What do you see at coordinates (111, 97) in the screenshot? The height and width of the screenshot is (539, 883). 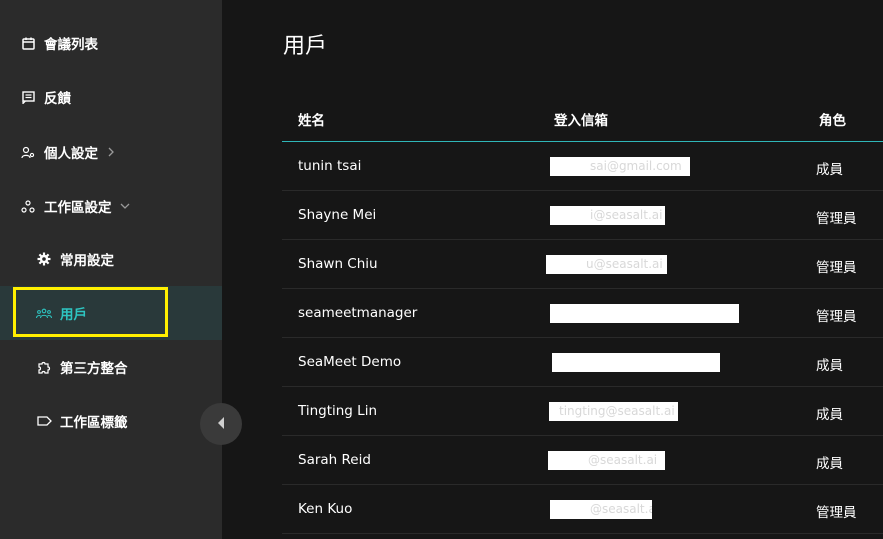 I see `sidebar-item-feedback: 反饋` at bounding box center [111, 97].